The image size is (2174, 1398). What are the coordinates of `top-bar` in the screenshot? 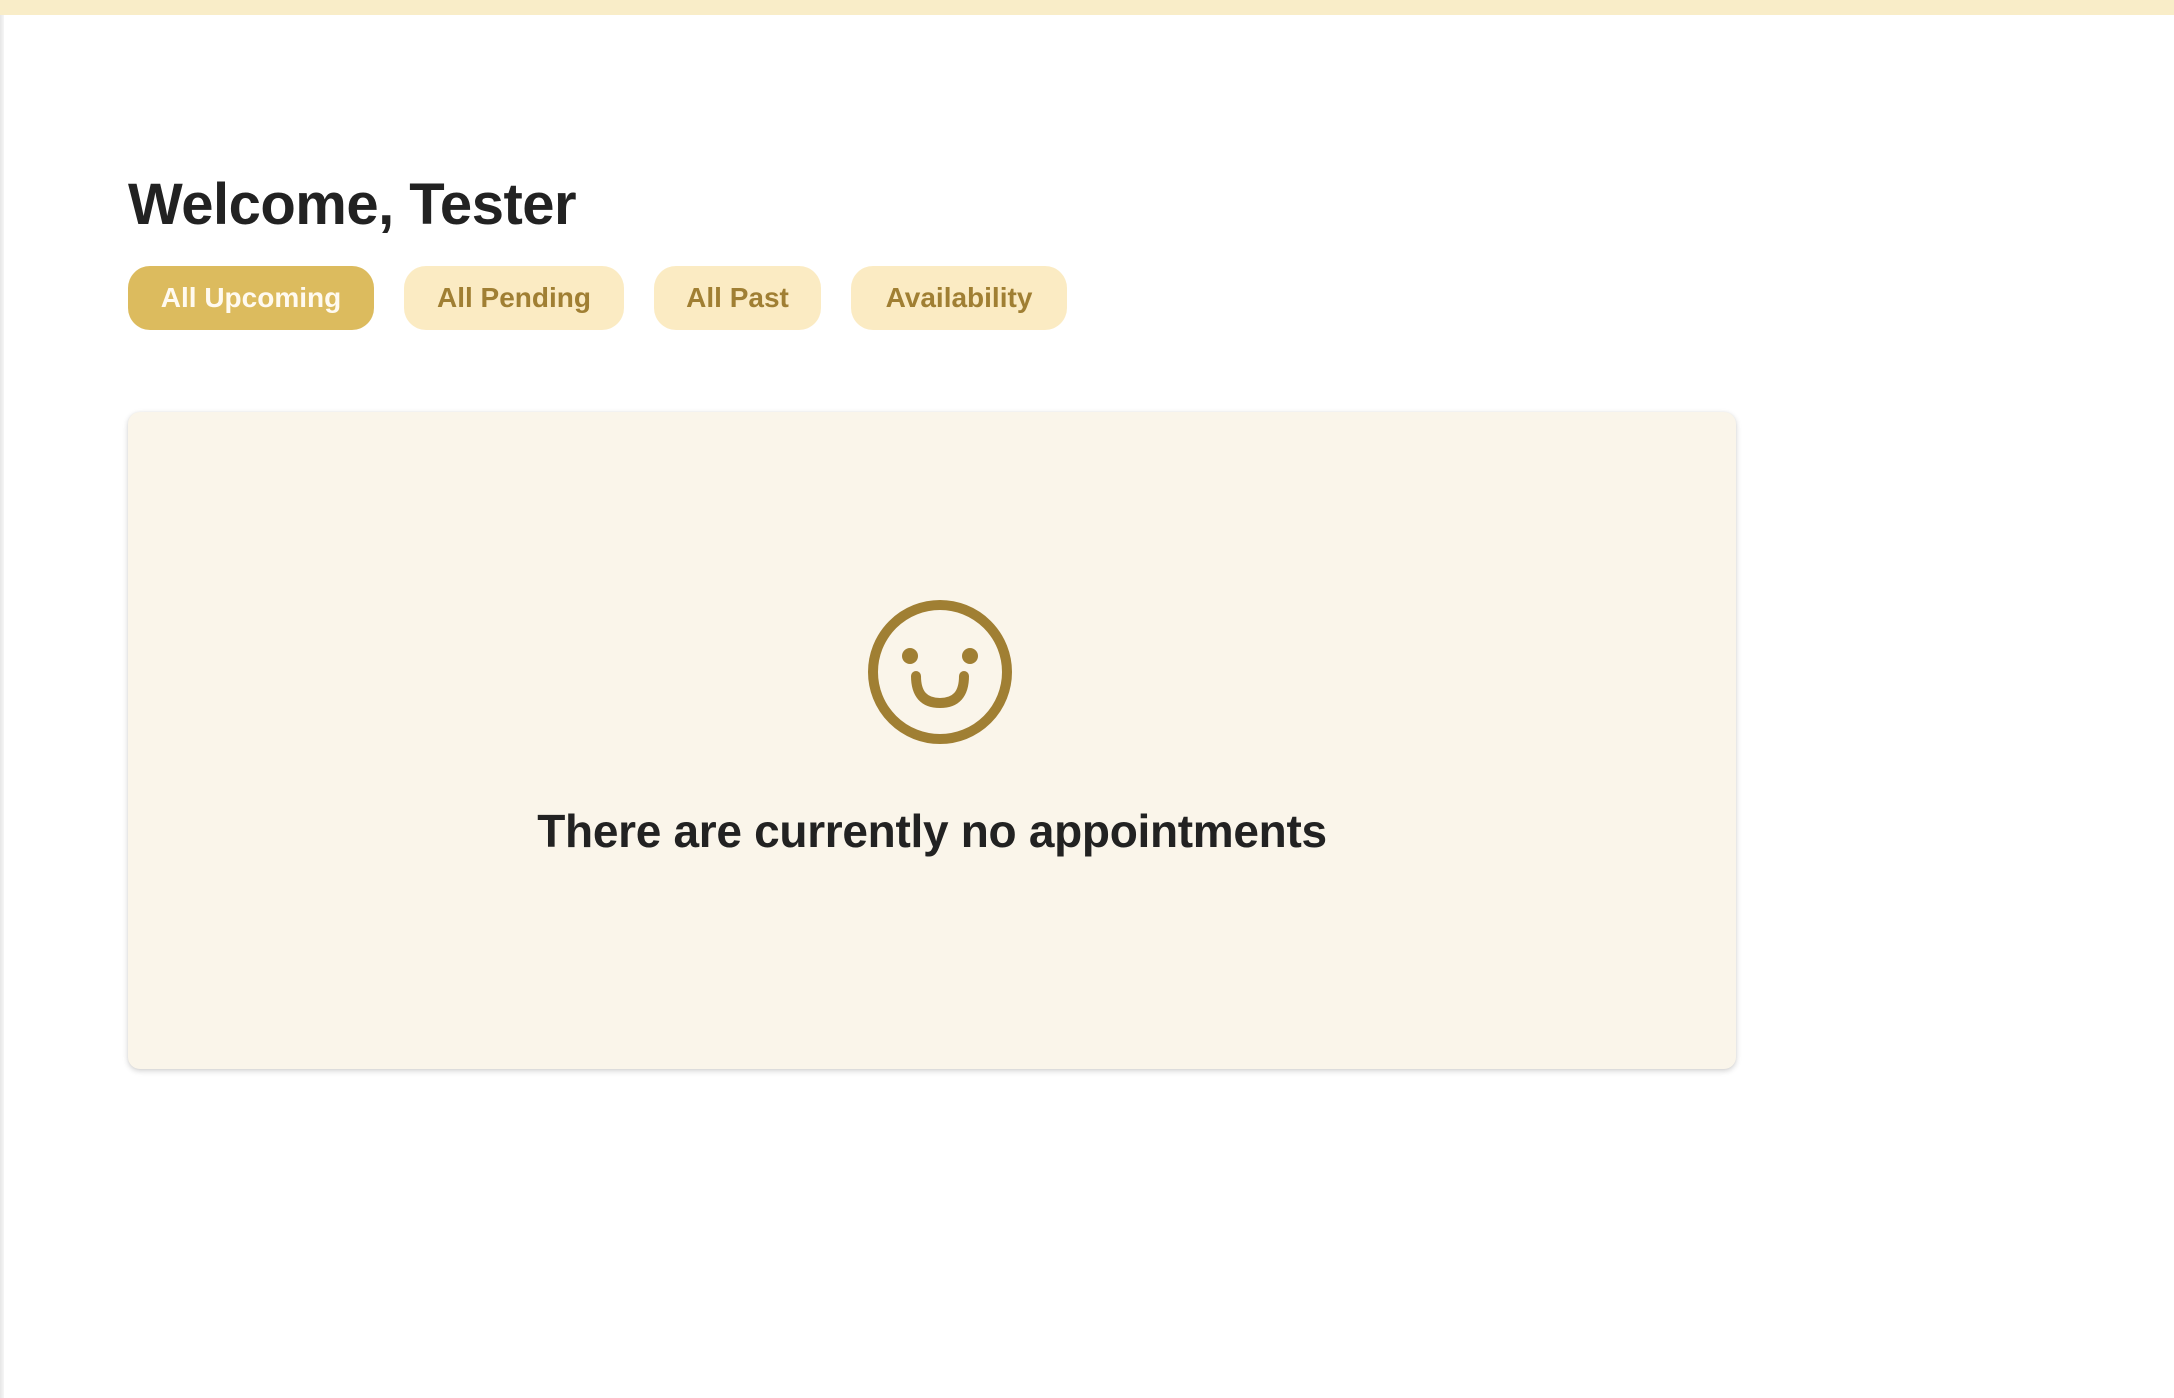 It's located at (1087, 7).